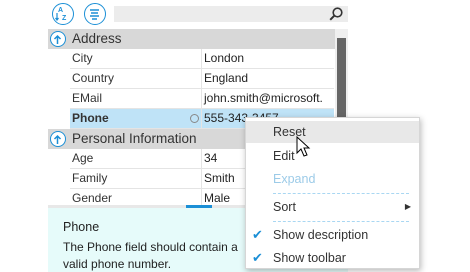 Image resolution: width=470 pixels, height=272 pixels. What do you see at coordinates (268, 59) in the screenshot?
I see `property-value: London` at bounding box center [268, 59].